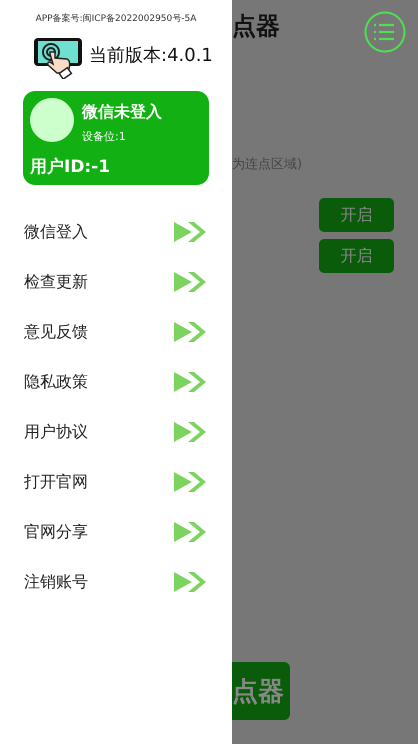 The height and width of the screenshot is (744, 418). I want to click on menu-item: 微信登入, so click(116, 232).